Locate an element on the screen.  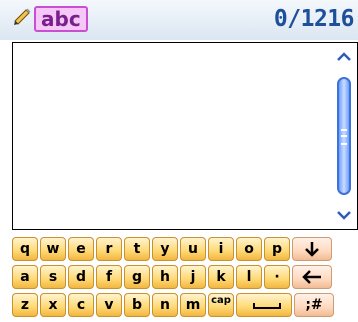
arrow-left-icon is located at coordinates (311, 277).